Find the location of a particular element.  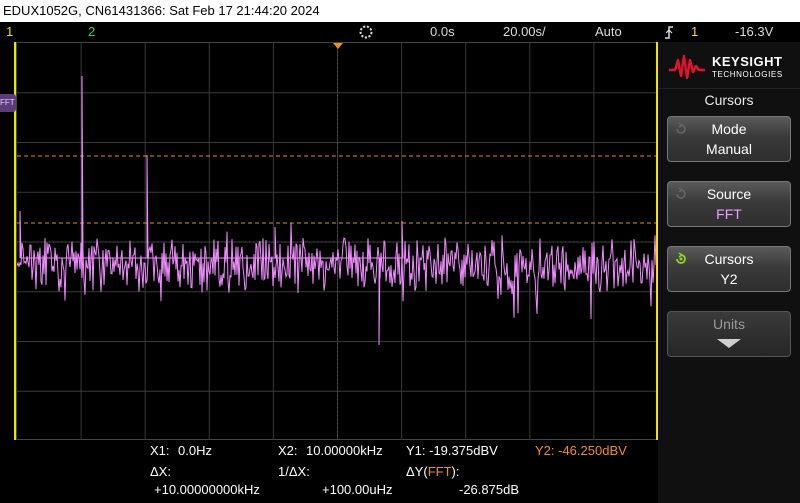

x2-label: X2: is located at coordinates (288, 450).